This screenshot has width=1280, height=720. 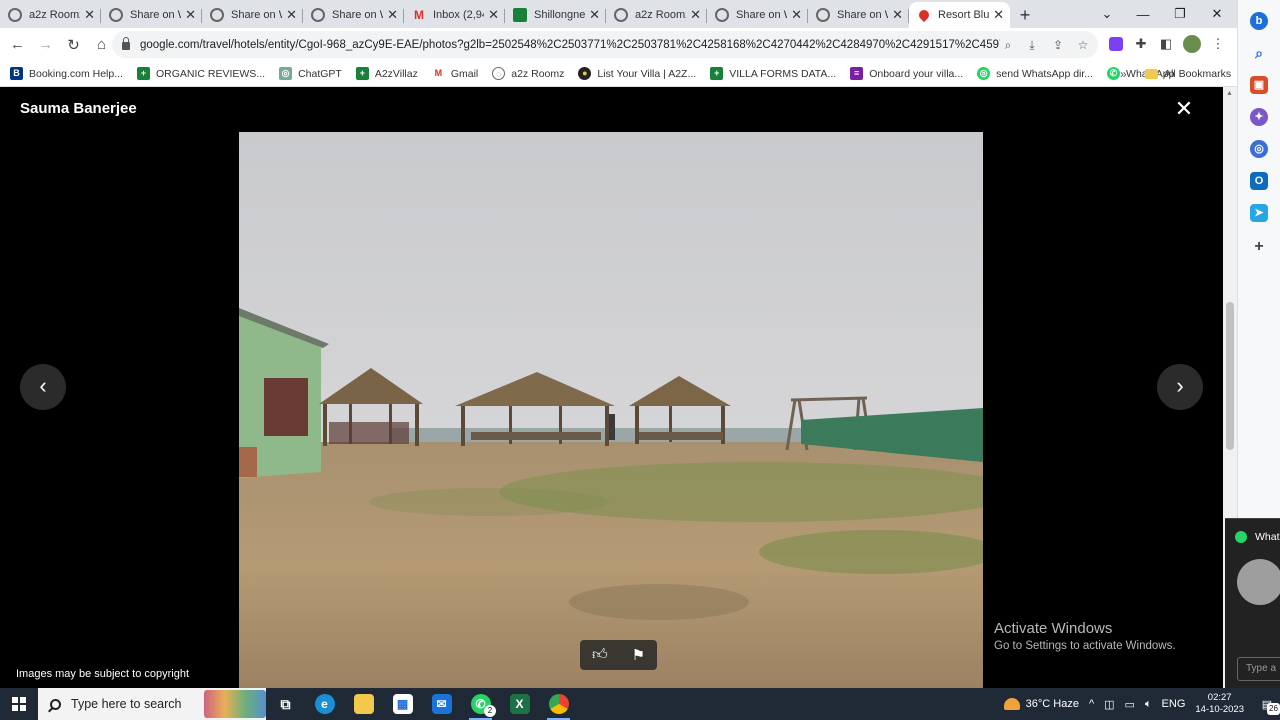 What do you see at coordinates (560, 15) in the screenshot?
I see `tab-title: Shillongne` at bounding box center [560, 15].